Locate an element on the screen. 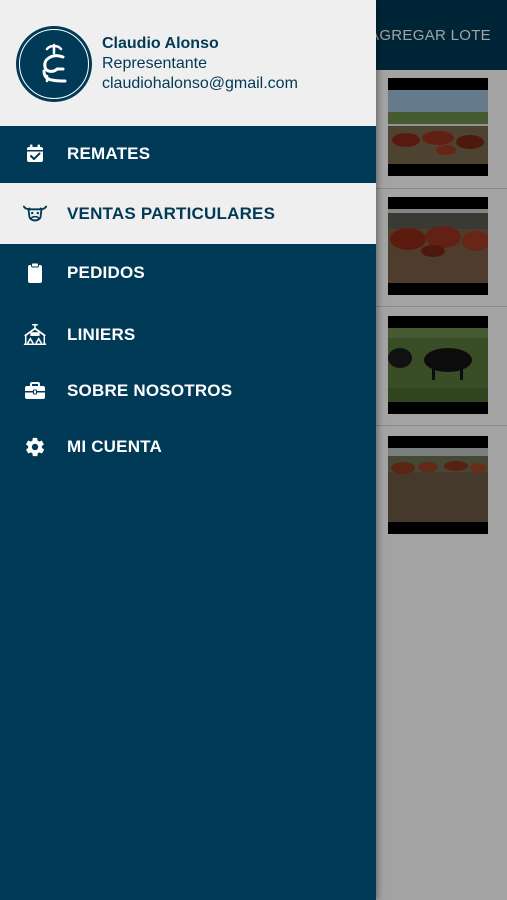 This screenshot has height=900, width=507. user-email: claudiohalonso@gmail.com is located at coordinates (200, 83).